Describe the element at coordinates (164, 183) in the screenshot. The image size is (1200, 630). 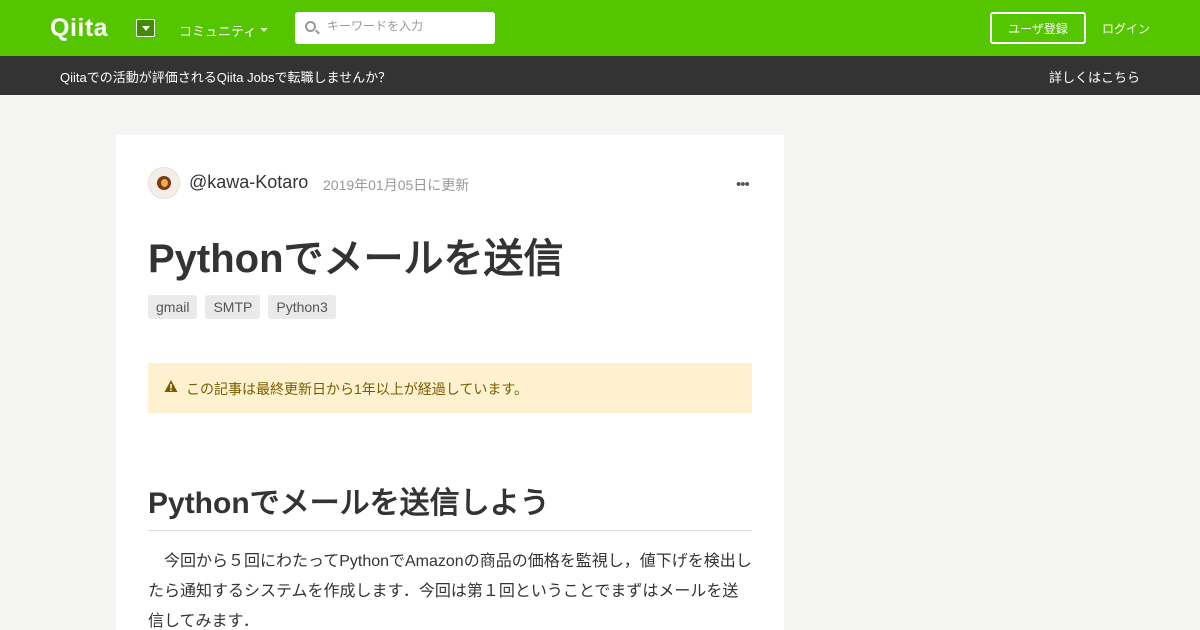
I see `avatar` at that location.